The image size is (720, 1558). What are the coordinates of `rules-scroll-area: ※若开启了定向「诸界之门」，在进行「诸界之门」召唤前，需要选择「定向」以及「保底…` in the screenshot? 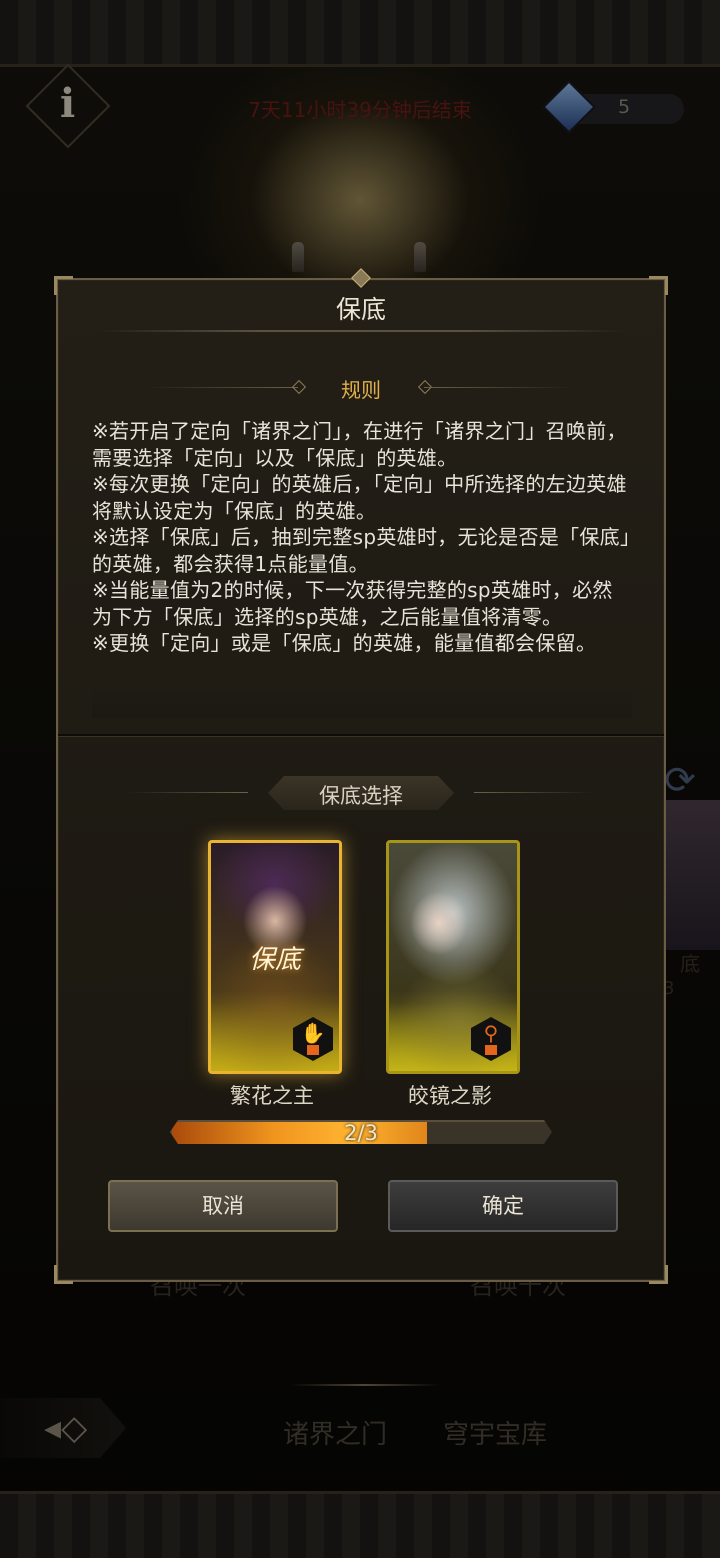 It's located at (362, 568).